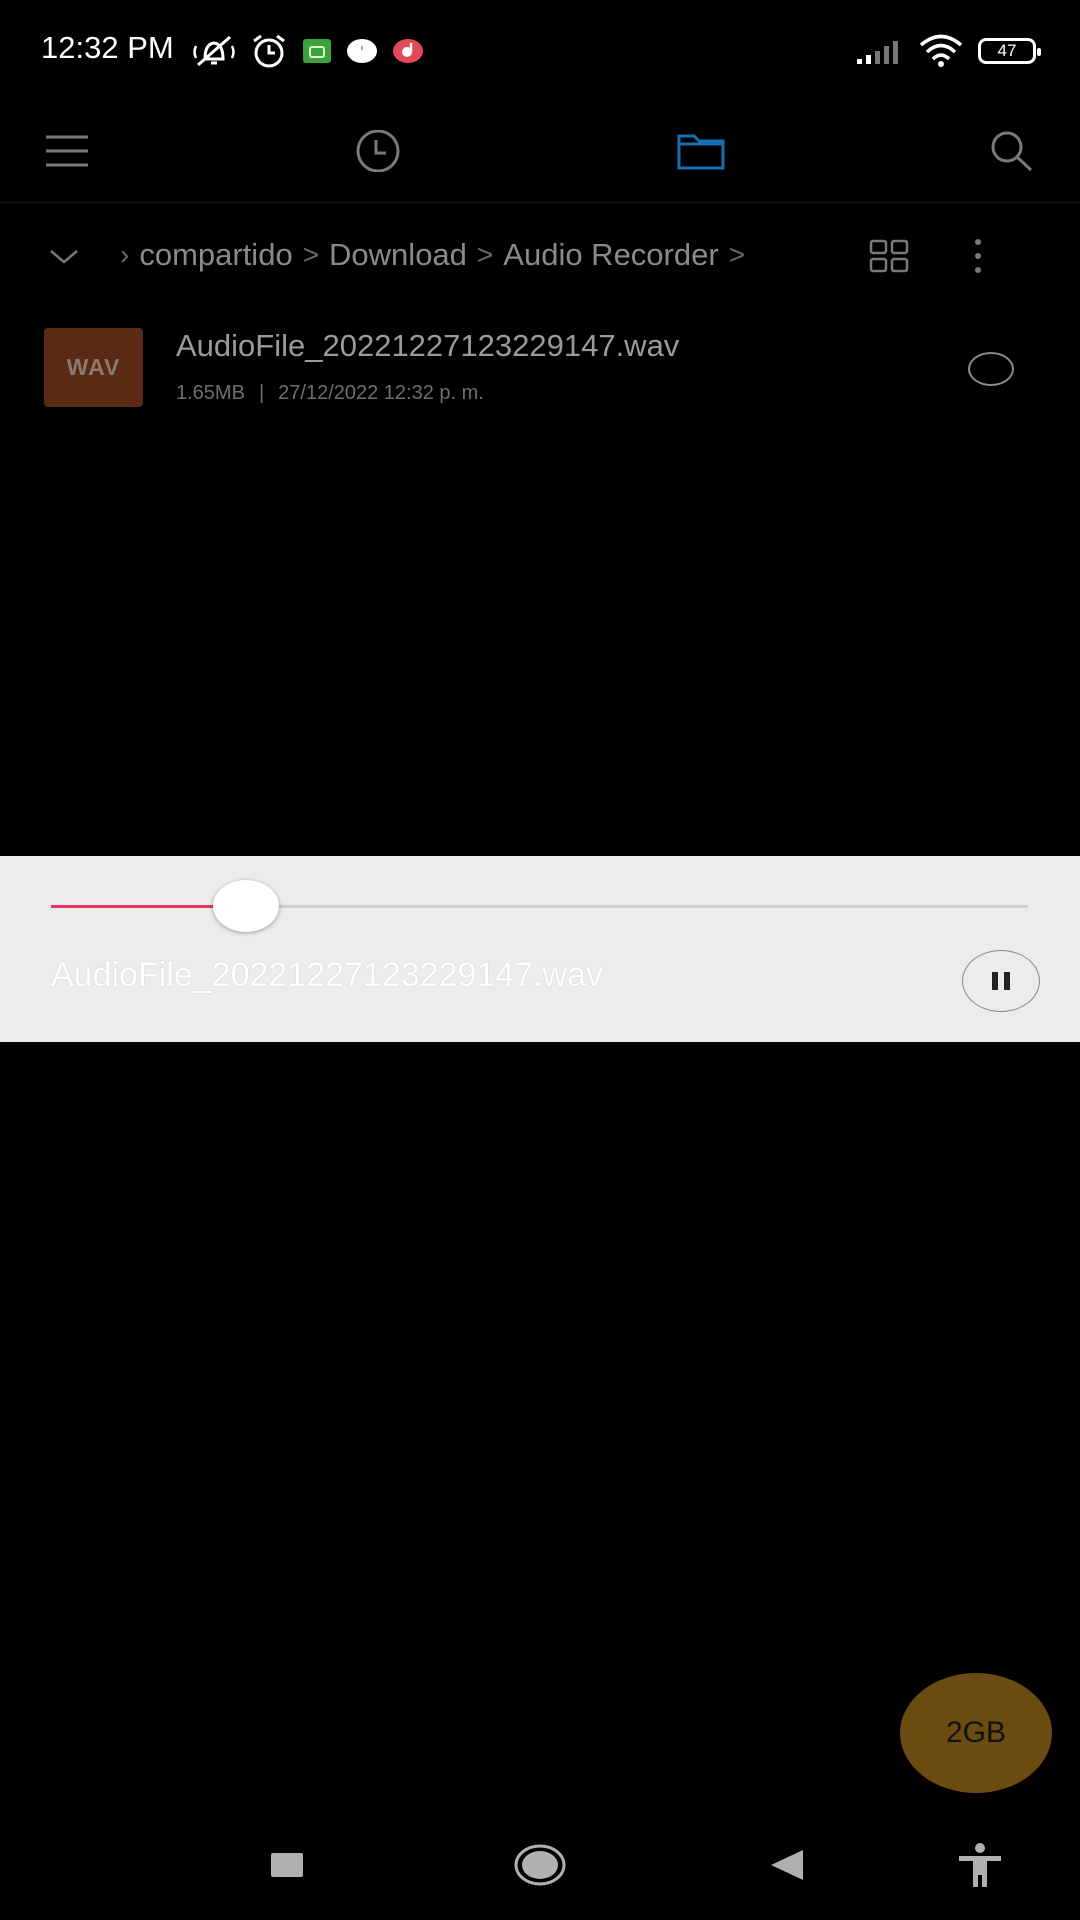 Image resolution: width=1080 pixels, height=1920 pixels. What do you see at coordinates (107, 47) in the screenshot?
I see `clock: 12:32 PM` at bounding box center [107, 47].